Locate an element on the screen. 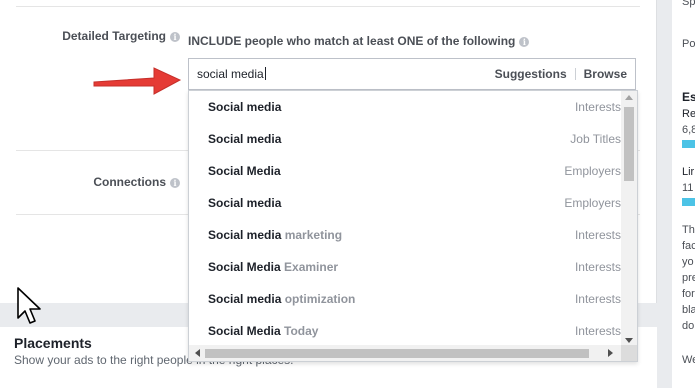 The image size is (695, 388). scrollbar-corner is located at coordinates (629, 353).